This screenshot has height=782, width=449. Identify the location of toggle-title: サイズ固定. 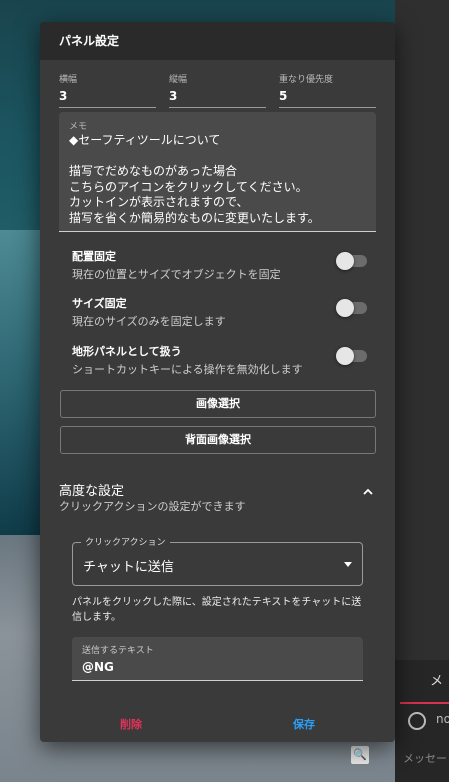
(99, 303).